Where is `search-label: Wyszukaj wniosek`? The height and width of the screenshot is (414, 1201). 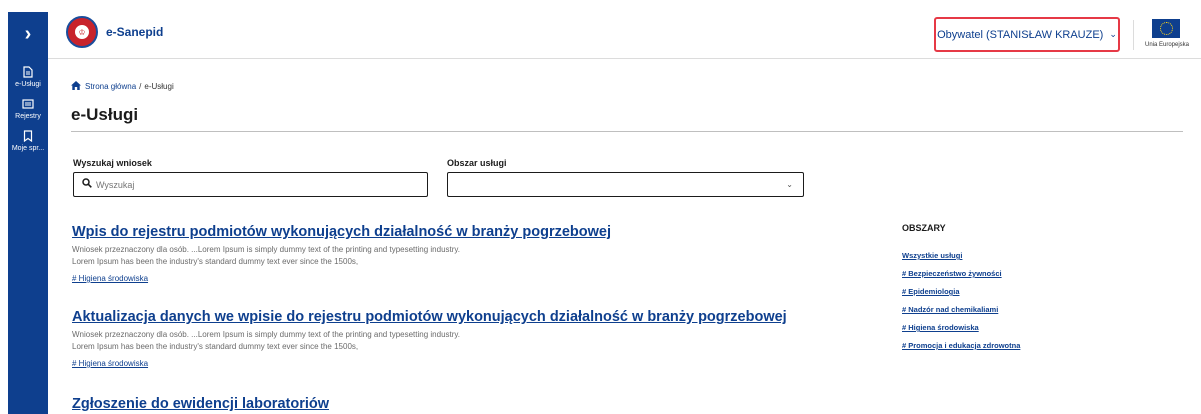 search-label: Wyszukaj wniosek is located at coordinates (112, 163).